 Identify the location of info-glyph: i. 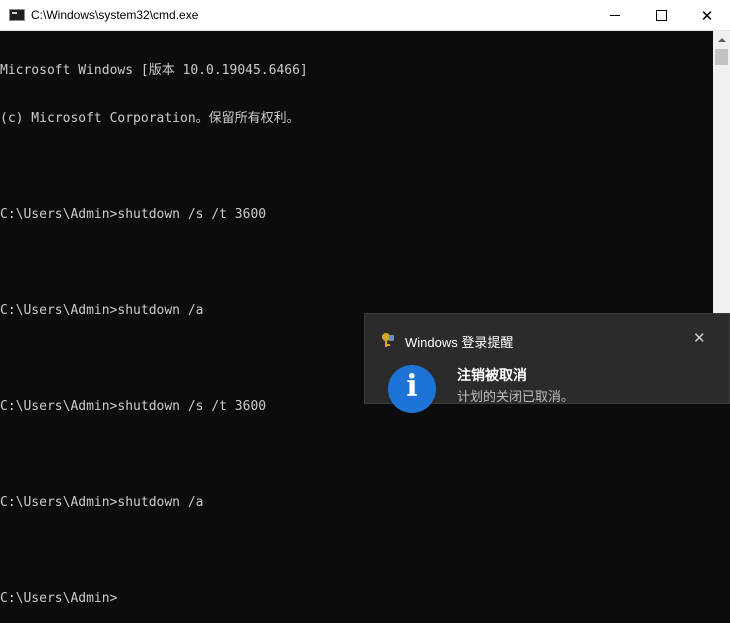
(412, 386).